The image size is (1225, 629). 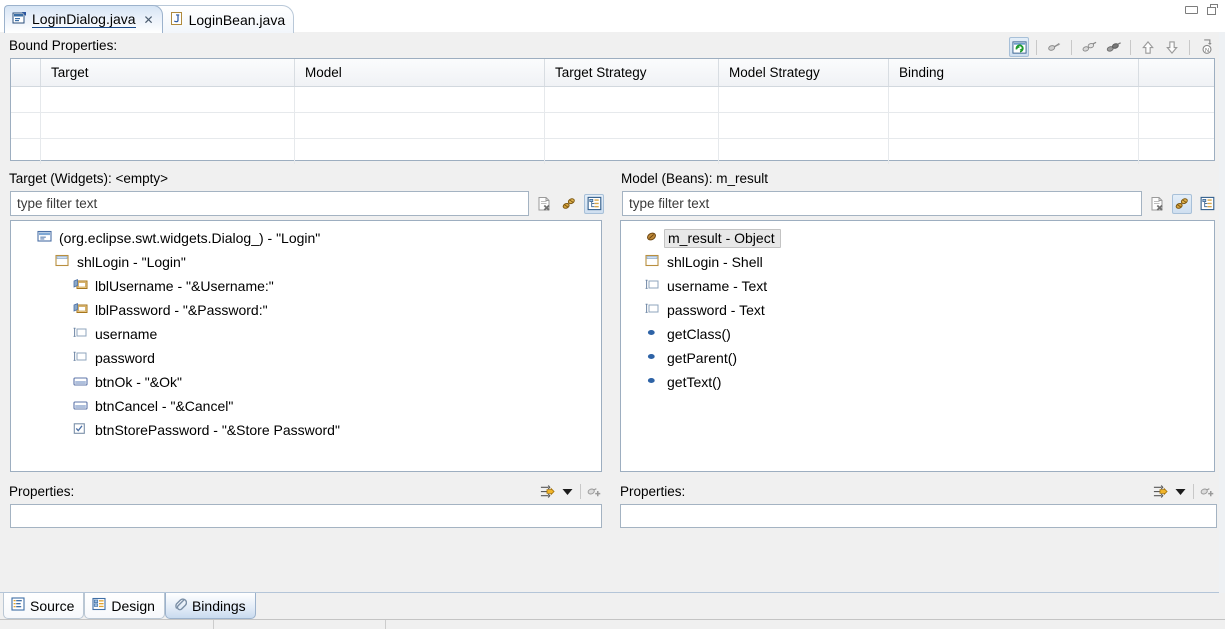 What do you see at coordinates (306, 286) in the screenshot?
I see `tree-item-lbl-username: lblUsername - "&Username:"` at bounding box center [306, 286].